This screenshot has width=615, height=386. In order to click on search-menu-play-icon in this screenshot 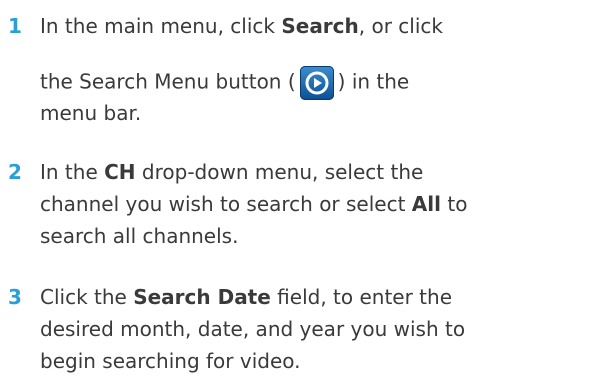, I will do `click(316, 83)`.